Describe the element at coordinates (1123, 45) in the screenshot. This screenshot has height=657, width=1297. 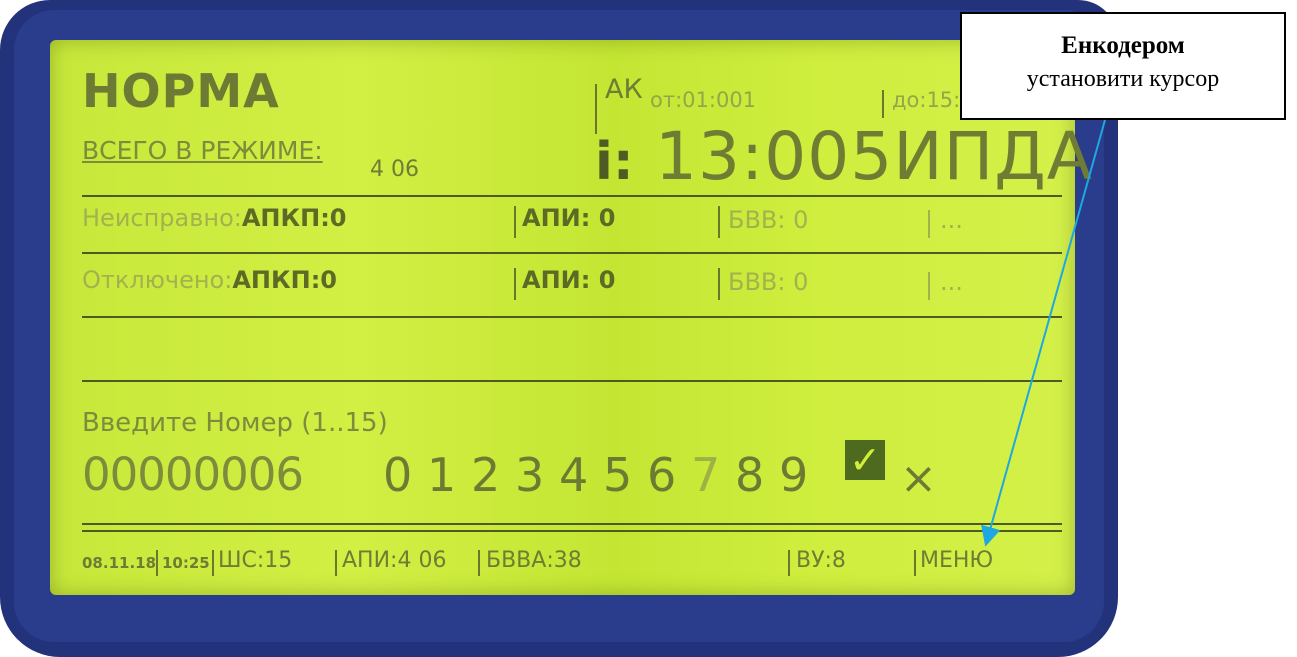
I see `callout-title: Енкодером` at that location.